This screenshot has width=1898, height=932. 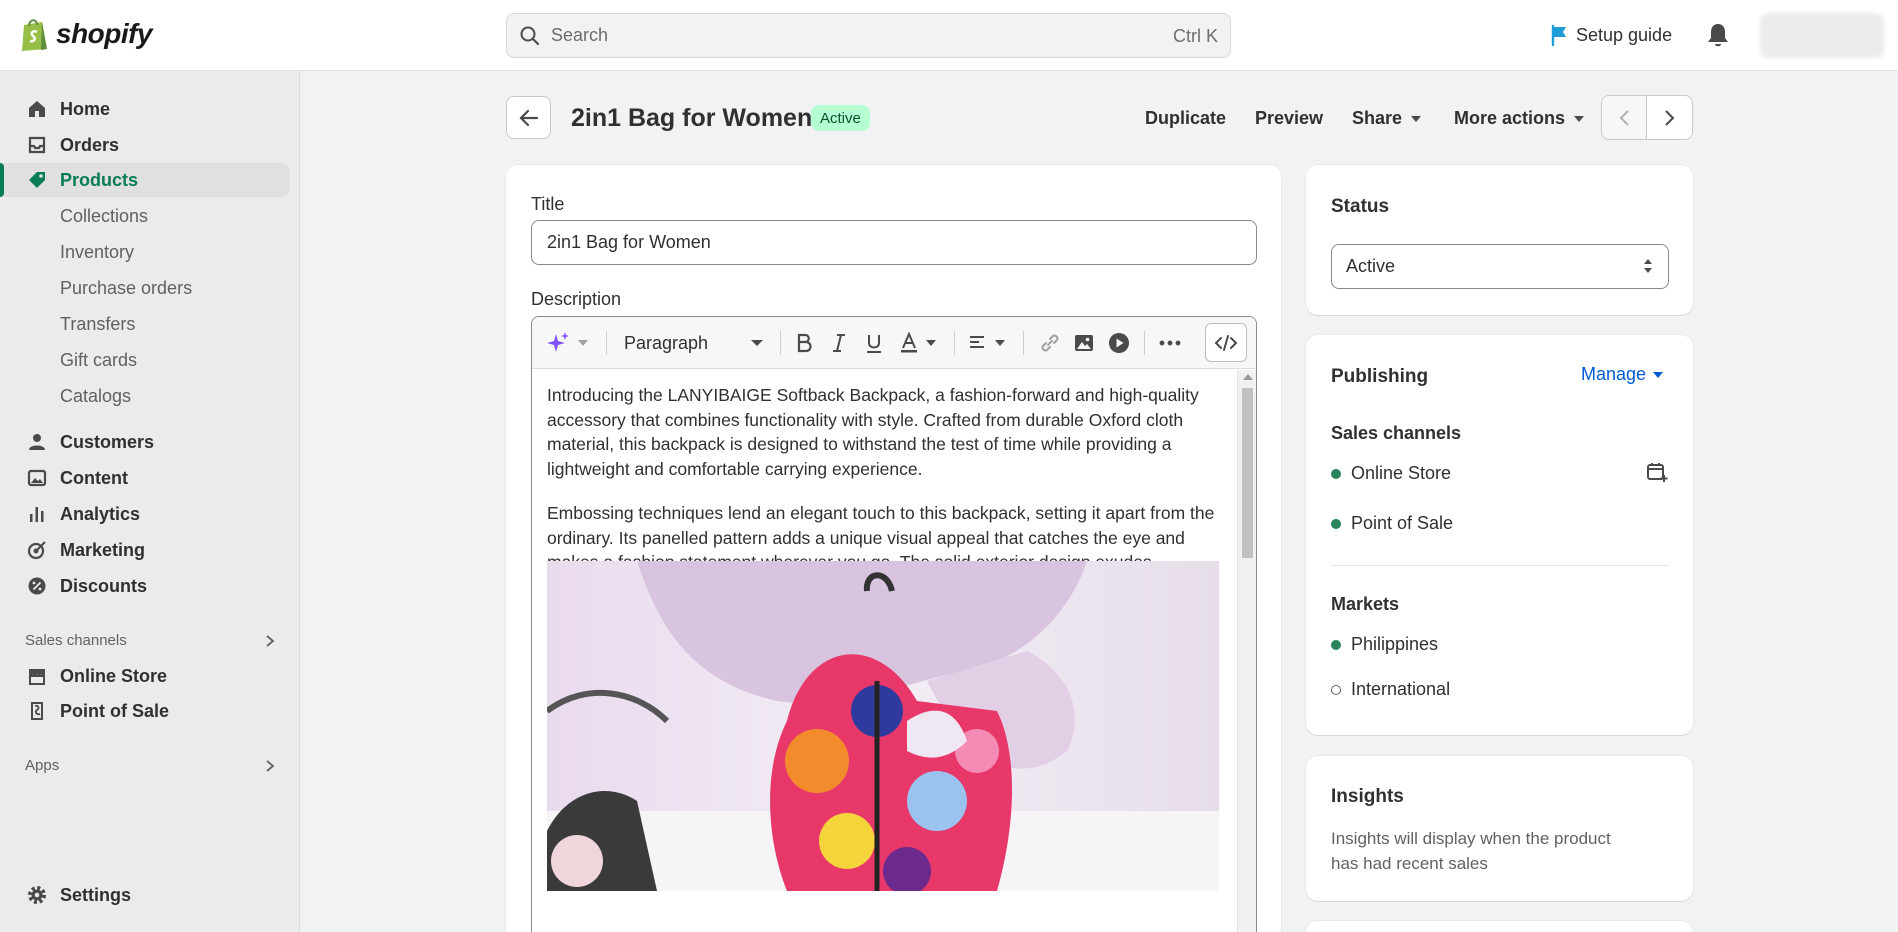 What do you see at coordinates (1084, 343) in the screenshot?
I see `insert-image-button` at bounding box center [1084, 343].